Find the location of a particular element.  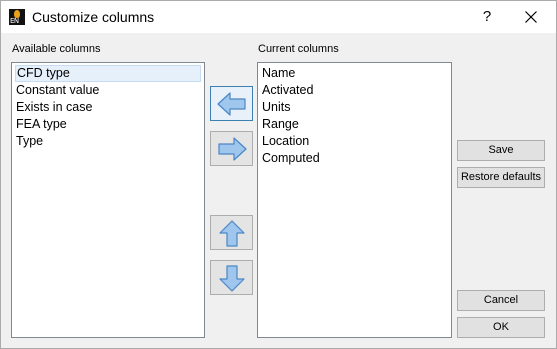

available-columns-label: Available columns is located at coordinates (56, 49).